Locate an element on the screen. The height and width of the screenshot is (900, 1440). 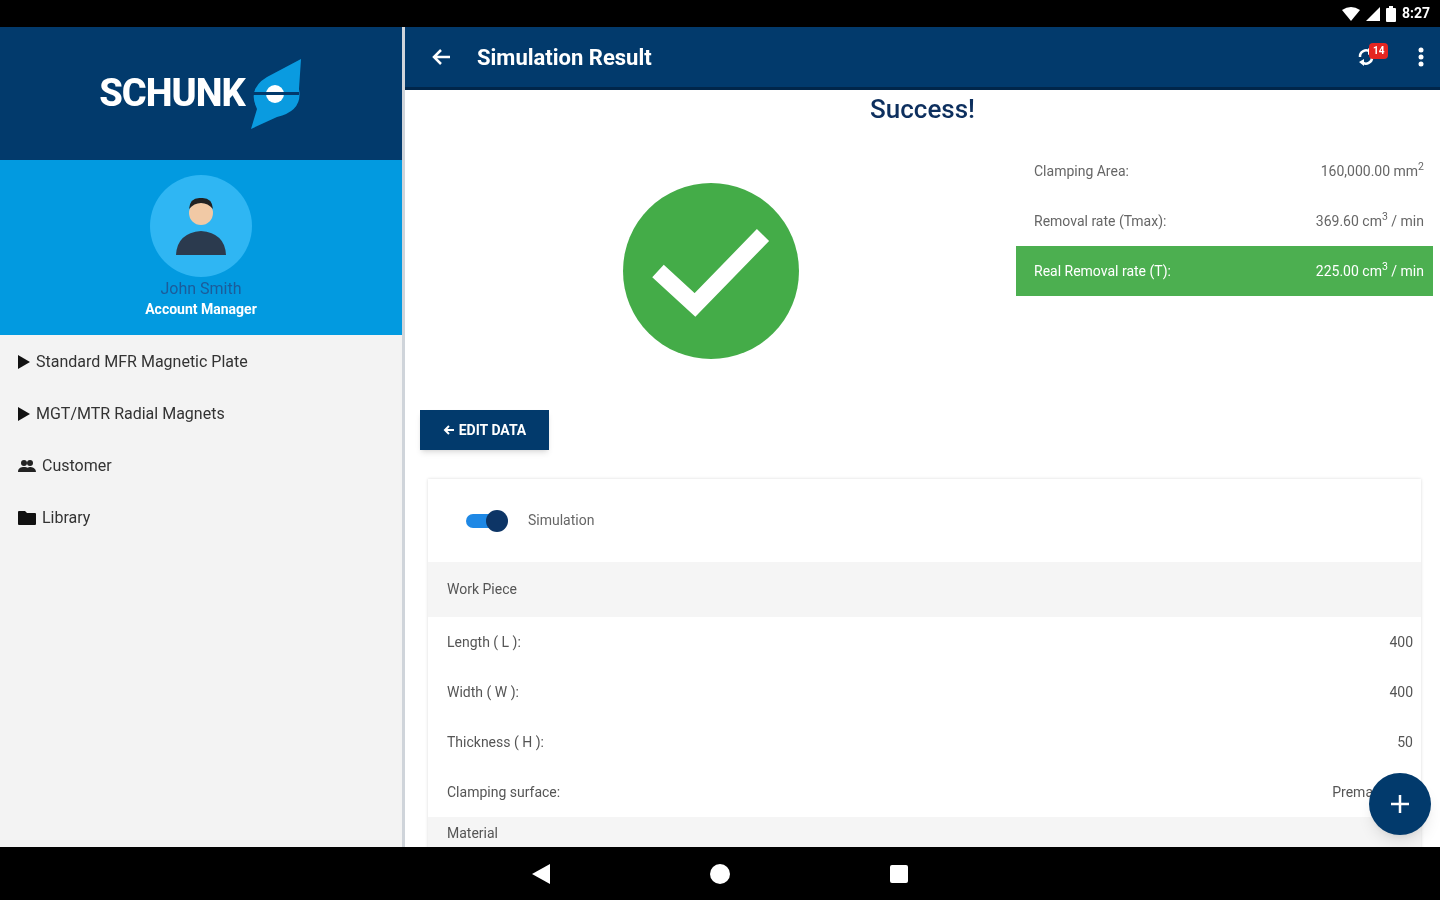
people-icon is located at coordinates (27, 466).